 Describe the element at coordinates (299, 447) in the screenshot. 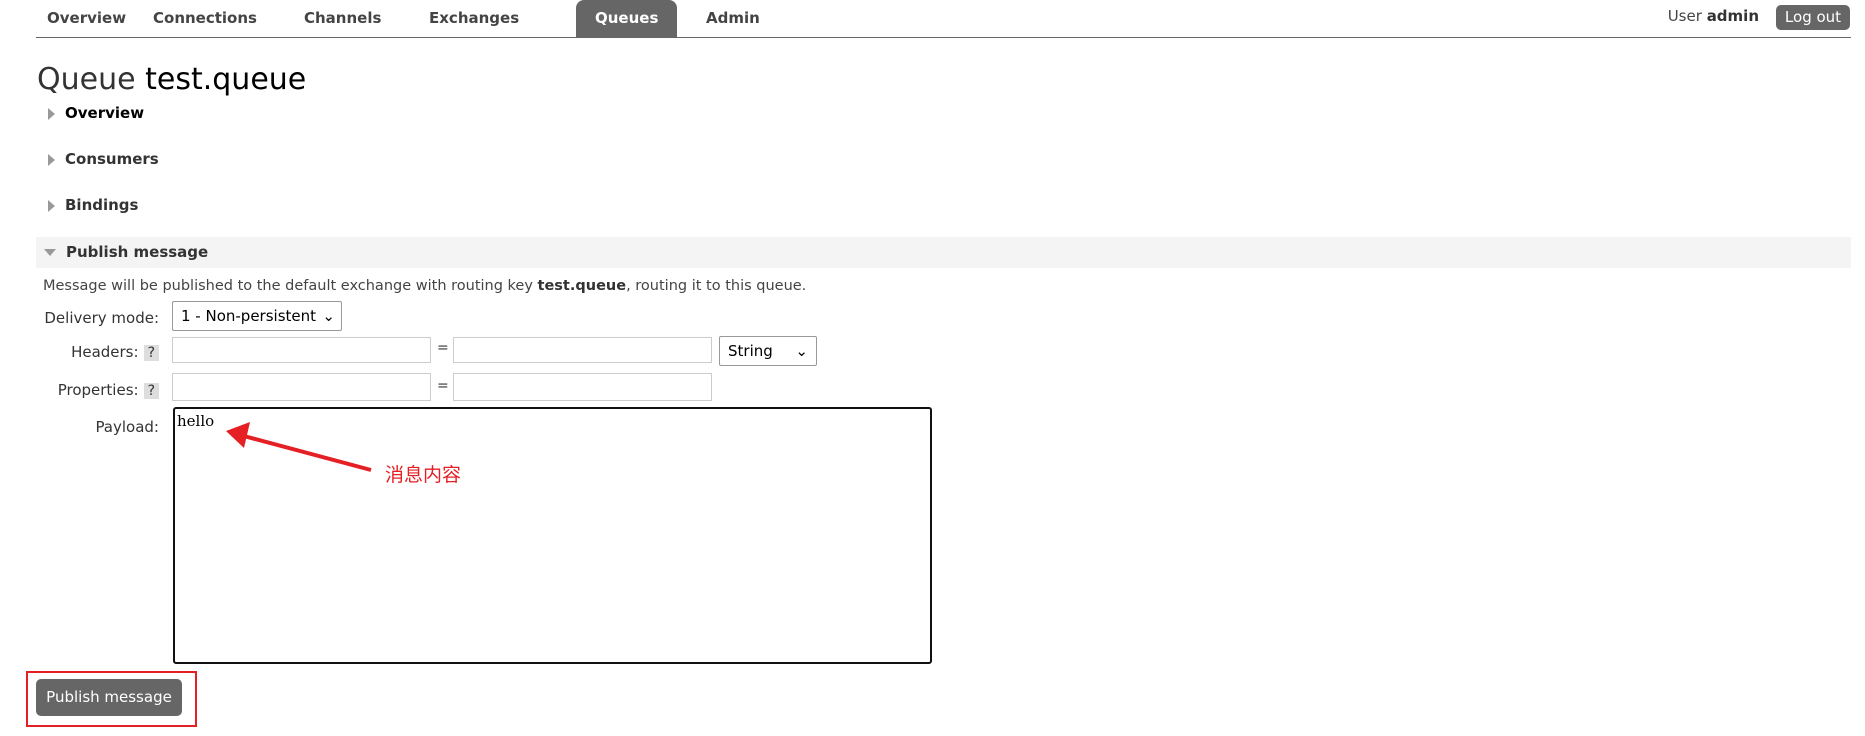

I see `annotation-arrow` at that location.